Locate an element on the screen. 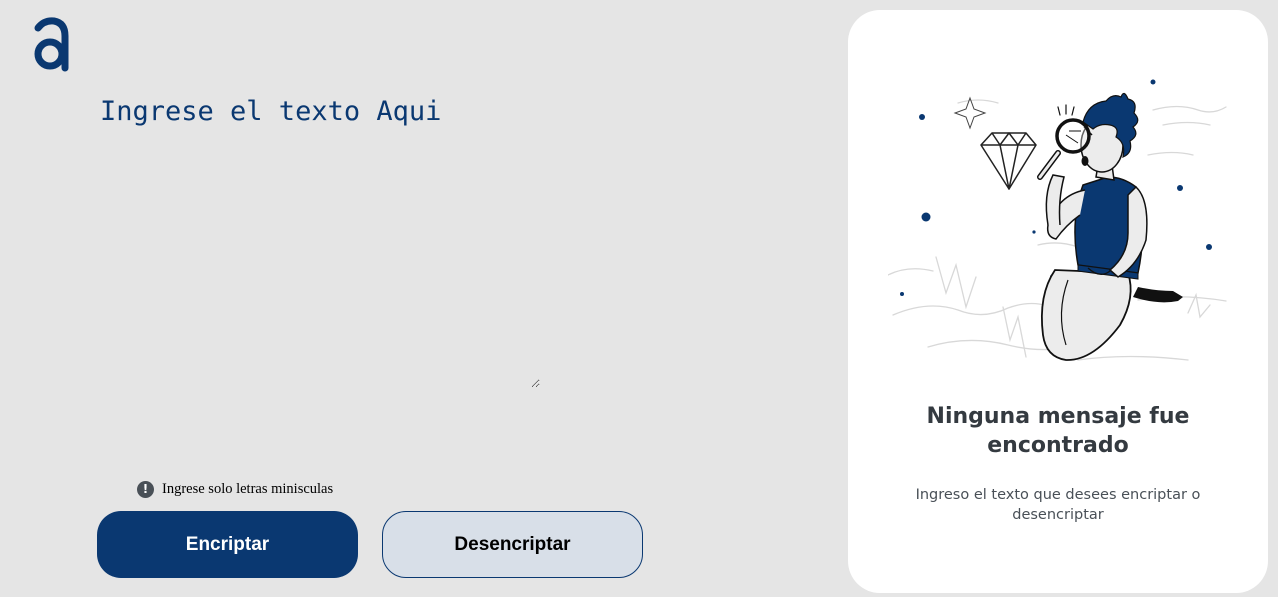  encrypt-button: Encriptar is located at coordinates (227, 544).